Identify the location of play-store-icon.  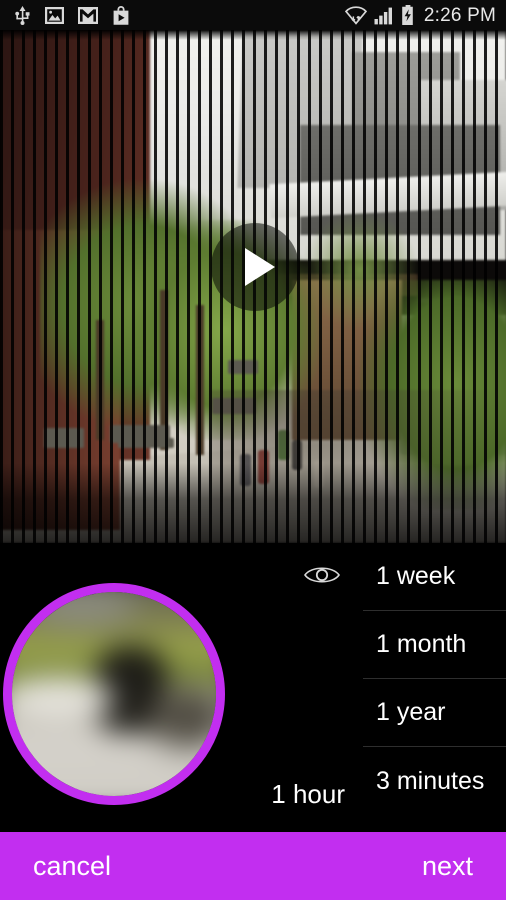
(121, 15).